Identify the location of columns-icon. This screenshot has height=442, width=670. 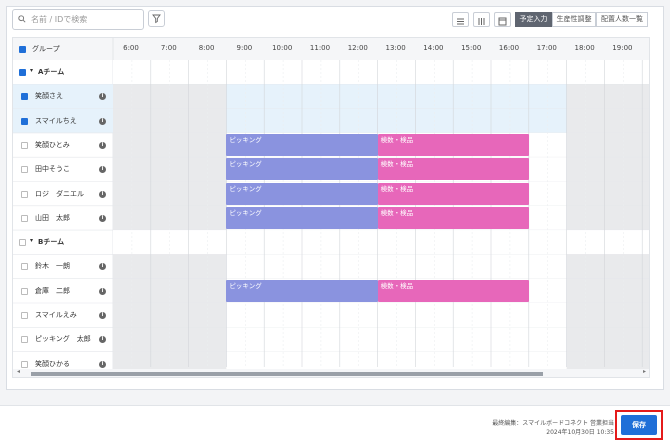
(481, 21).